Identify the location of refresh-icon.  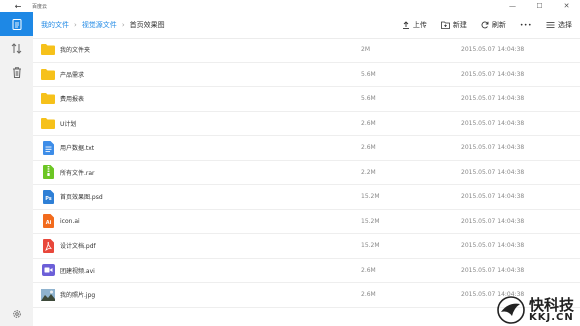
(485, 25).